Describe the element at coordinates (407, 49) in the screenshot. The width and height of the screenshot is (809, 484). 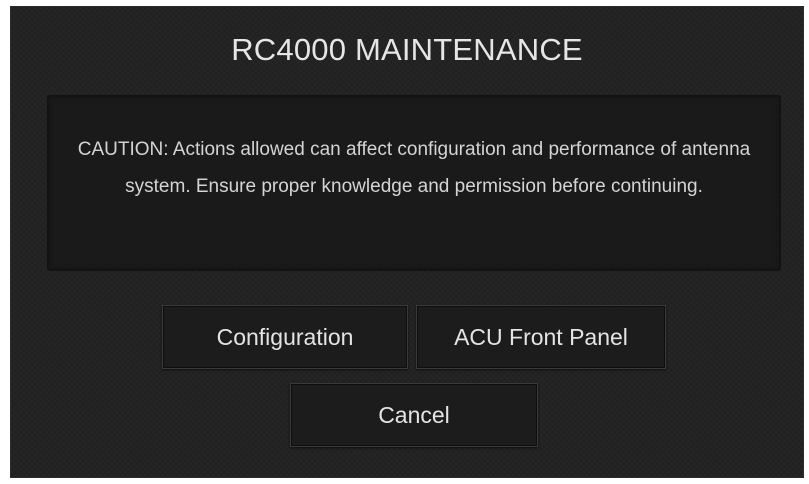
I see `dialog-title: RC4000 MAINTENANCE` at that location.